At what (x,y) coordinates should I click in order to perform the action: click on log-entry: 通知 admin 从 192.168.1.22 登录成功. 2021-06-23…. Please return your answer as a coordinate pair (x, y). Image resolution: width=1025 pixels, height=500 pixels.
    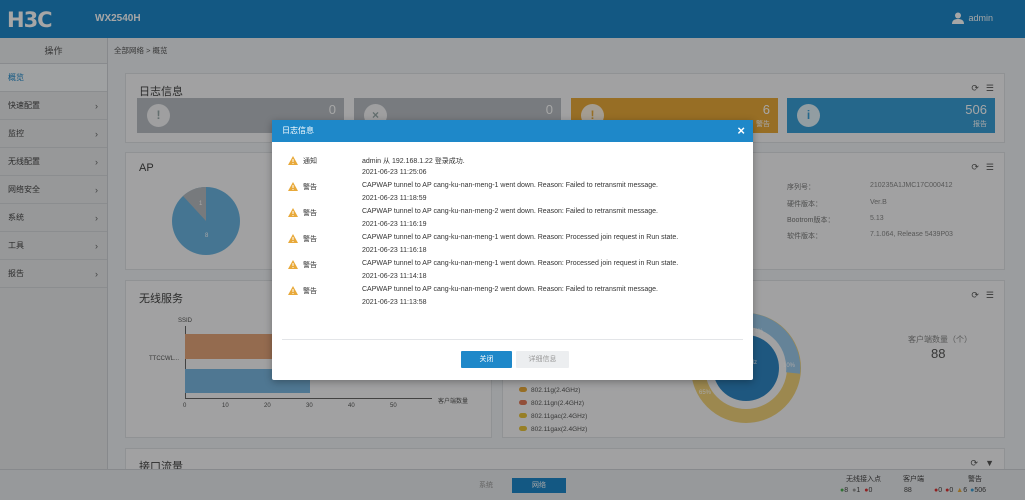
    Looking at the image, I should click on (513, 169).